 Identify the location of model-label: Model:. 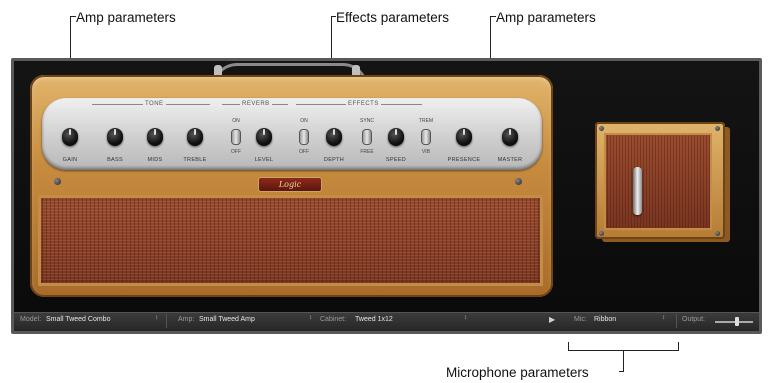
(31, 319).